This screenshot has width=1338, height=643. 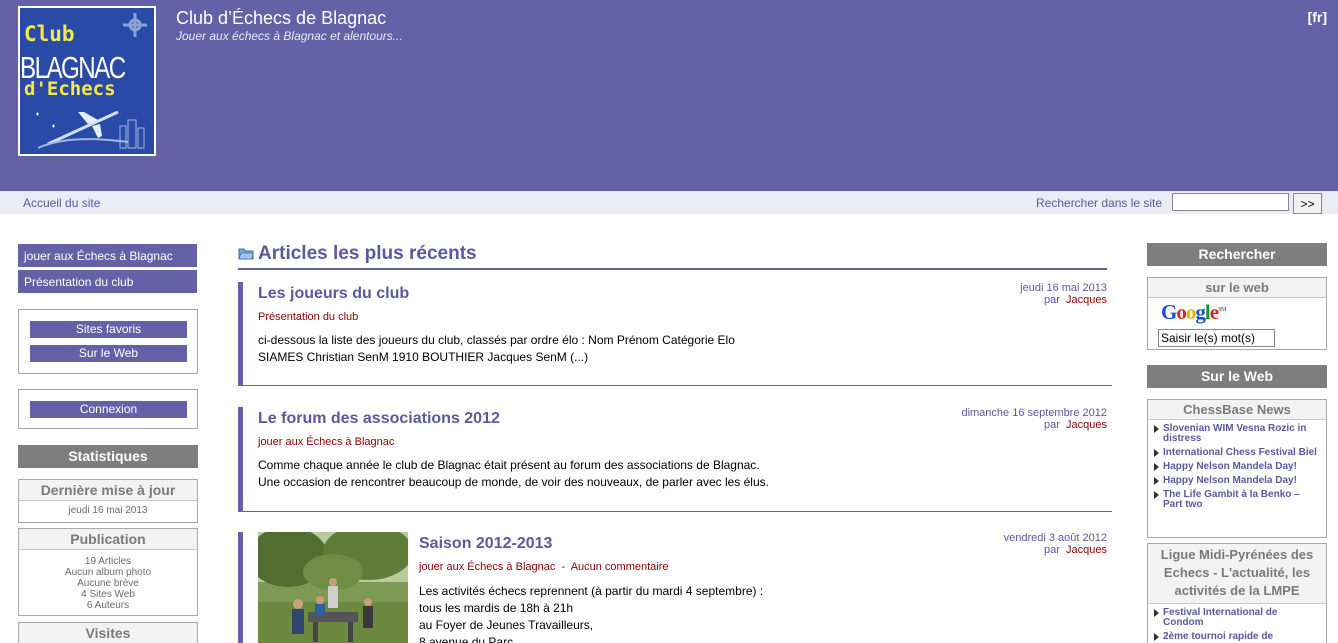 What do you see at coordinates (281, 18) in the screenshot?
I see `site-title: Club d’Échecs de Blagnac` at bounding box center [281, 18].